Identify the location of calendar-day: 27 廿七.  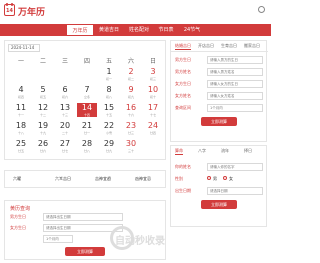
(65, 146).